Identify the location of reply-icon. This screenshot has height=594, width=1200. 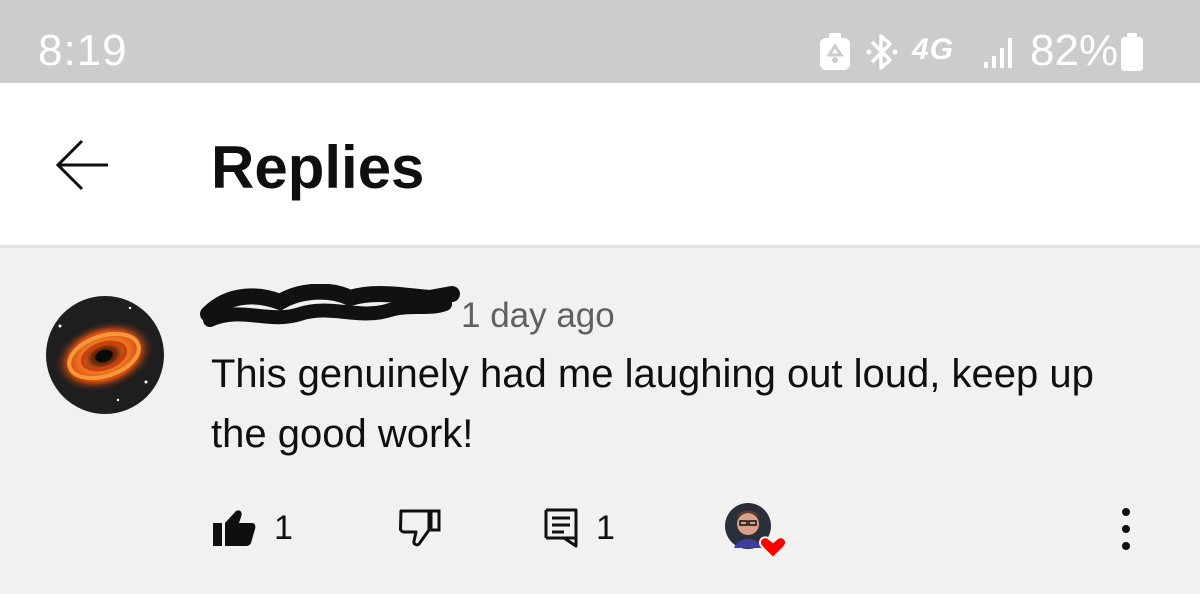
(561, 528).